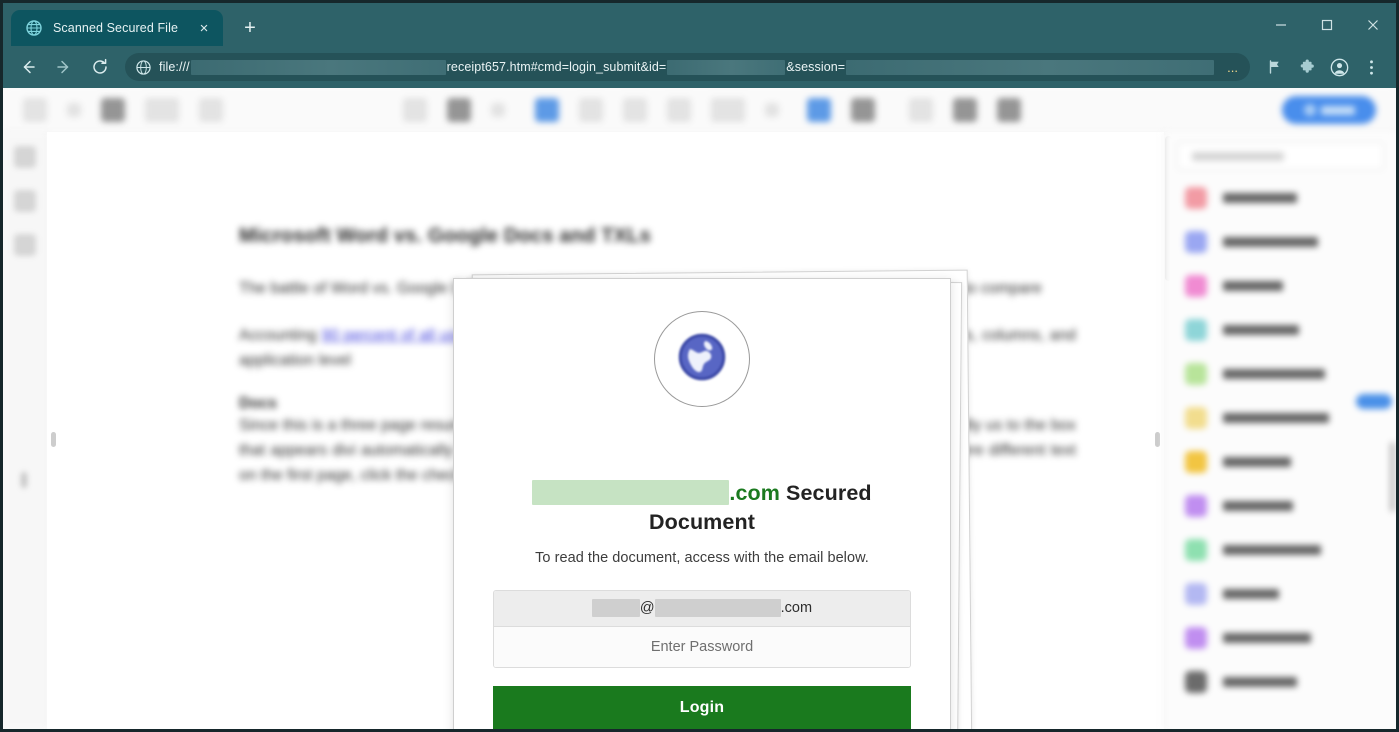  I want to click on tool-item-combine-files, so click(1280, 242).